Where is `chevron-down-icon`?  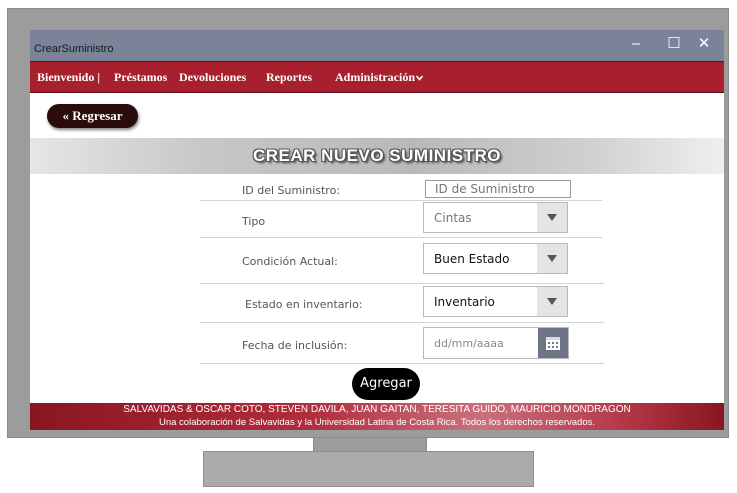
chevron-down-icon is located at coordinates (419, 78).